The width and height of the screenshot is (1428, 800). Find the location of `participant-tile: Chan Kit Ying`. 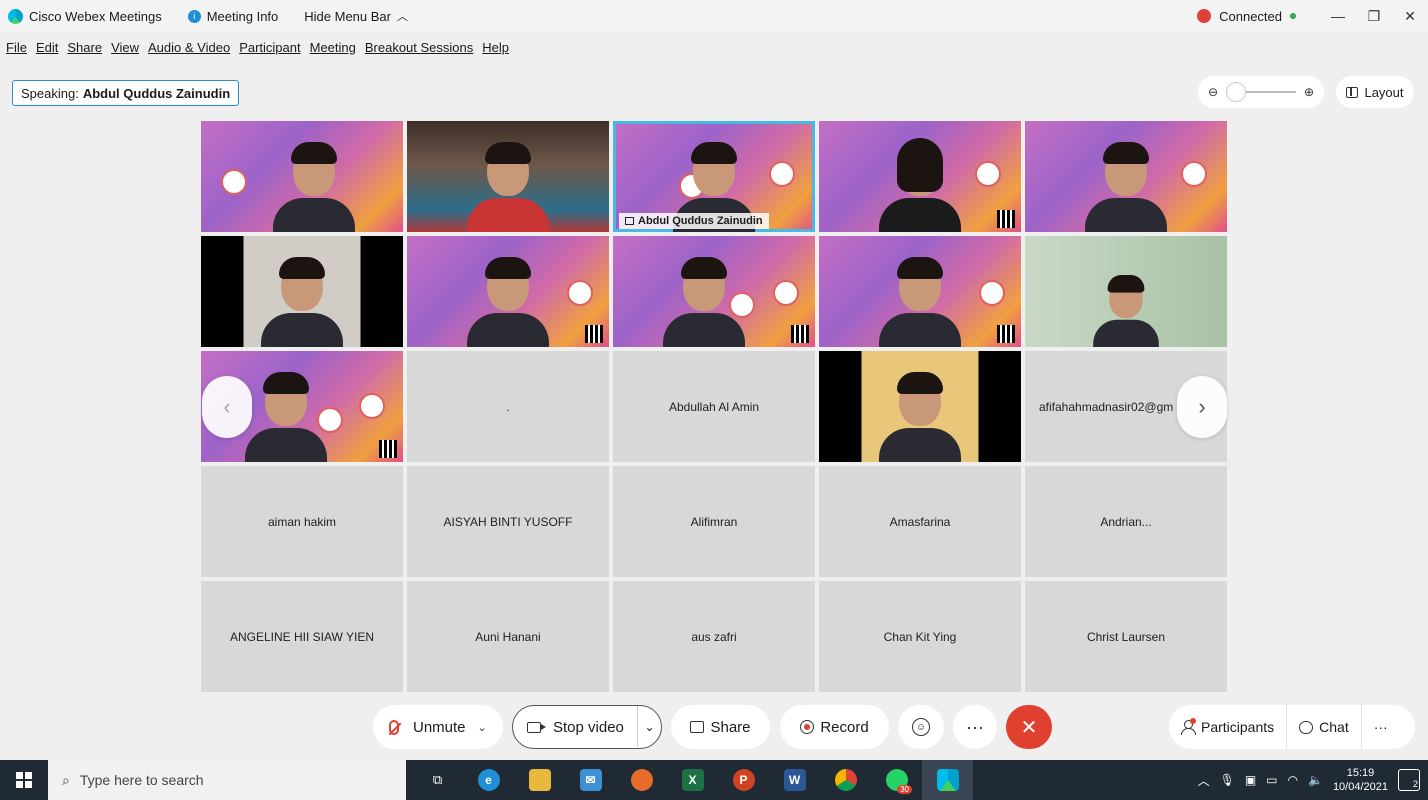

participant-tile: Chan Kit Ying is located at coordinates (920, 636).